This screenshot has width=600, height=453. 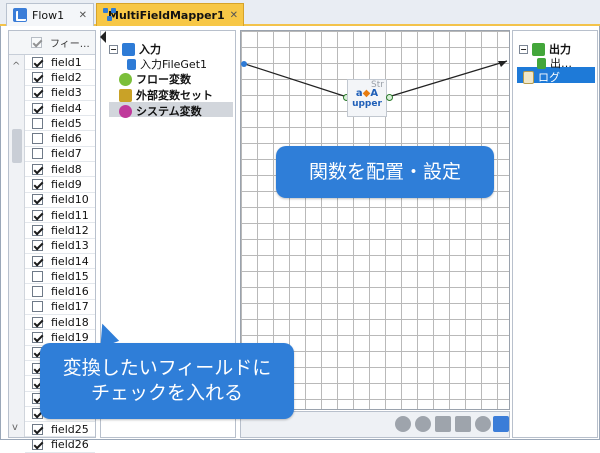 I want to click on chevron-up-icon: ^, so click(x=16, y=66).